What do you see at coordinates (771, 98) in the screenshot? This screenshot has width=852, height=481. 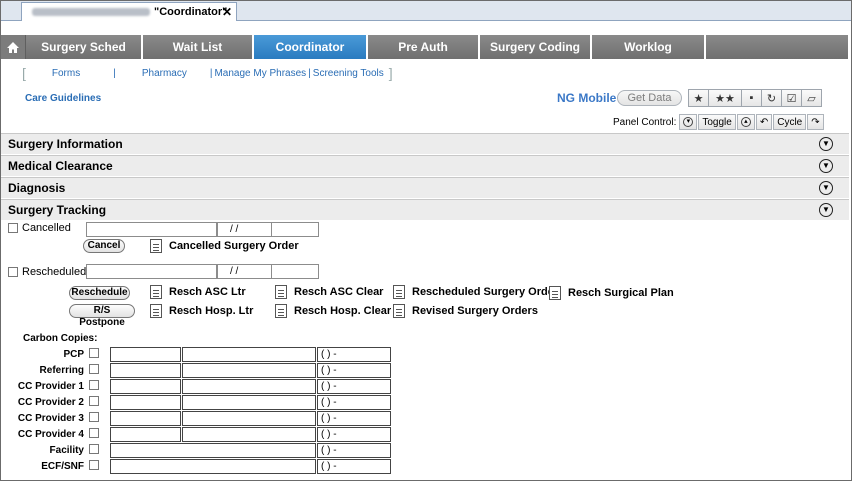 I see `refresh-icon: ↻` at bounding box center [771, 98].